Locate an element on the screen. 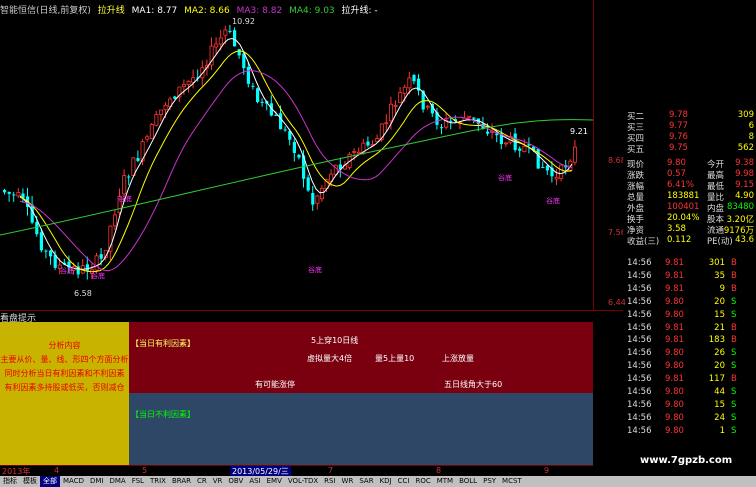 The height and width of the screenshot is (487, 756). tick-row: 14:56 9.80 1 S is located at coordinates (689, 432).